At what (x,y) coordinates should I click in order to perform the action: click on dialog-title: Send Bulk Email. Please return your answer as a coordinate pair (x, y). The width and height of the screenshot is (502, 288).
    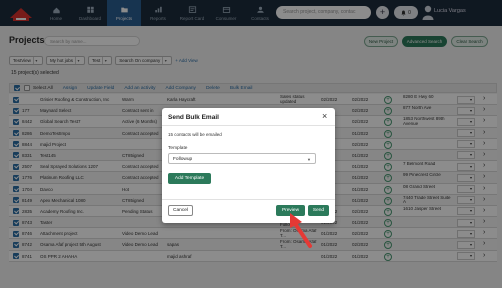
    Looking at the image, I should click on (193, 117).